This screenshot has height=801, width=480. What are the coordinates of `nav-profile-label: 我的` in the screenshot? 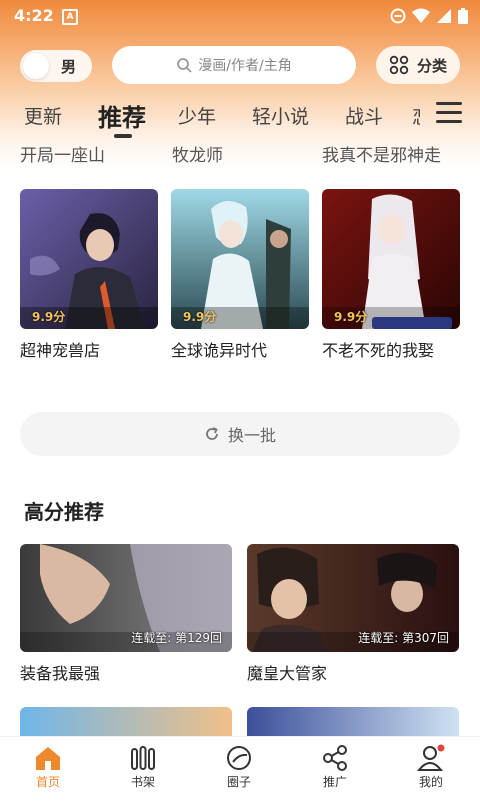 It's located at (430, 782).